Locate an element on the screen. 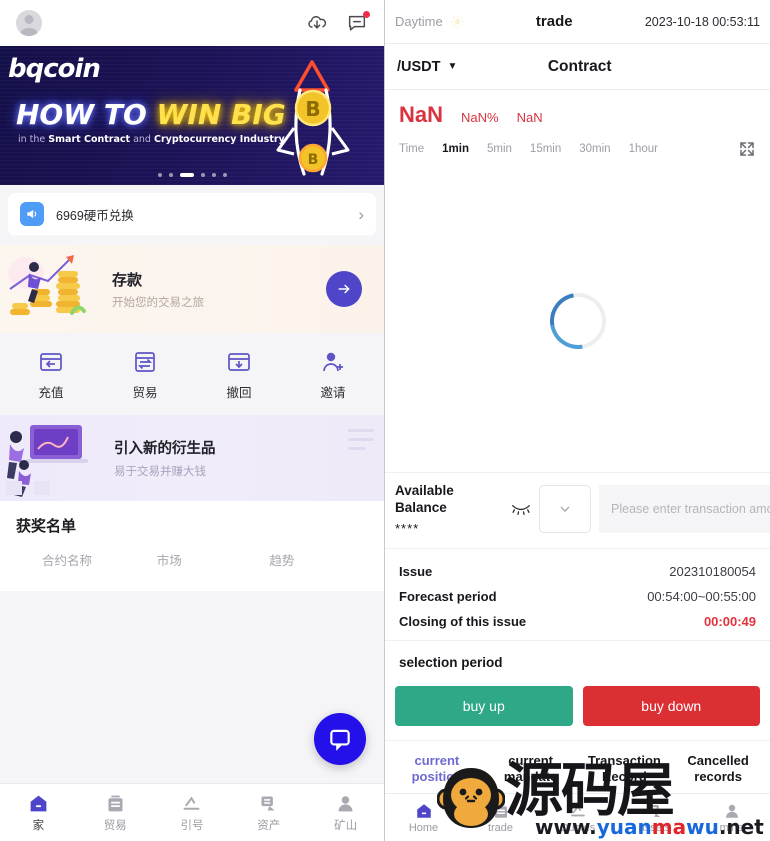 The height and width of the screenshot is (841, 770). tab-cancelled-records: Cancelled records is located at coordinates (718, 769).